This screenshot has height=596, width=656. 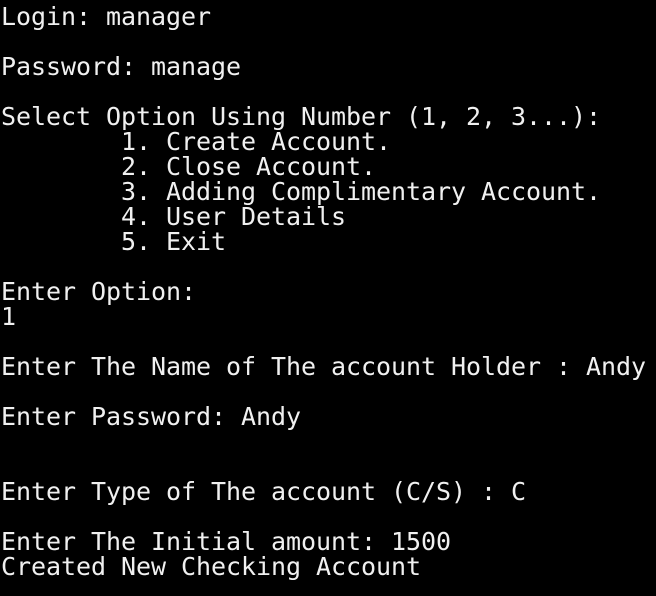 I want to click on menu-item-exit: 5. Exit, so click(x=114, y=241).